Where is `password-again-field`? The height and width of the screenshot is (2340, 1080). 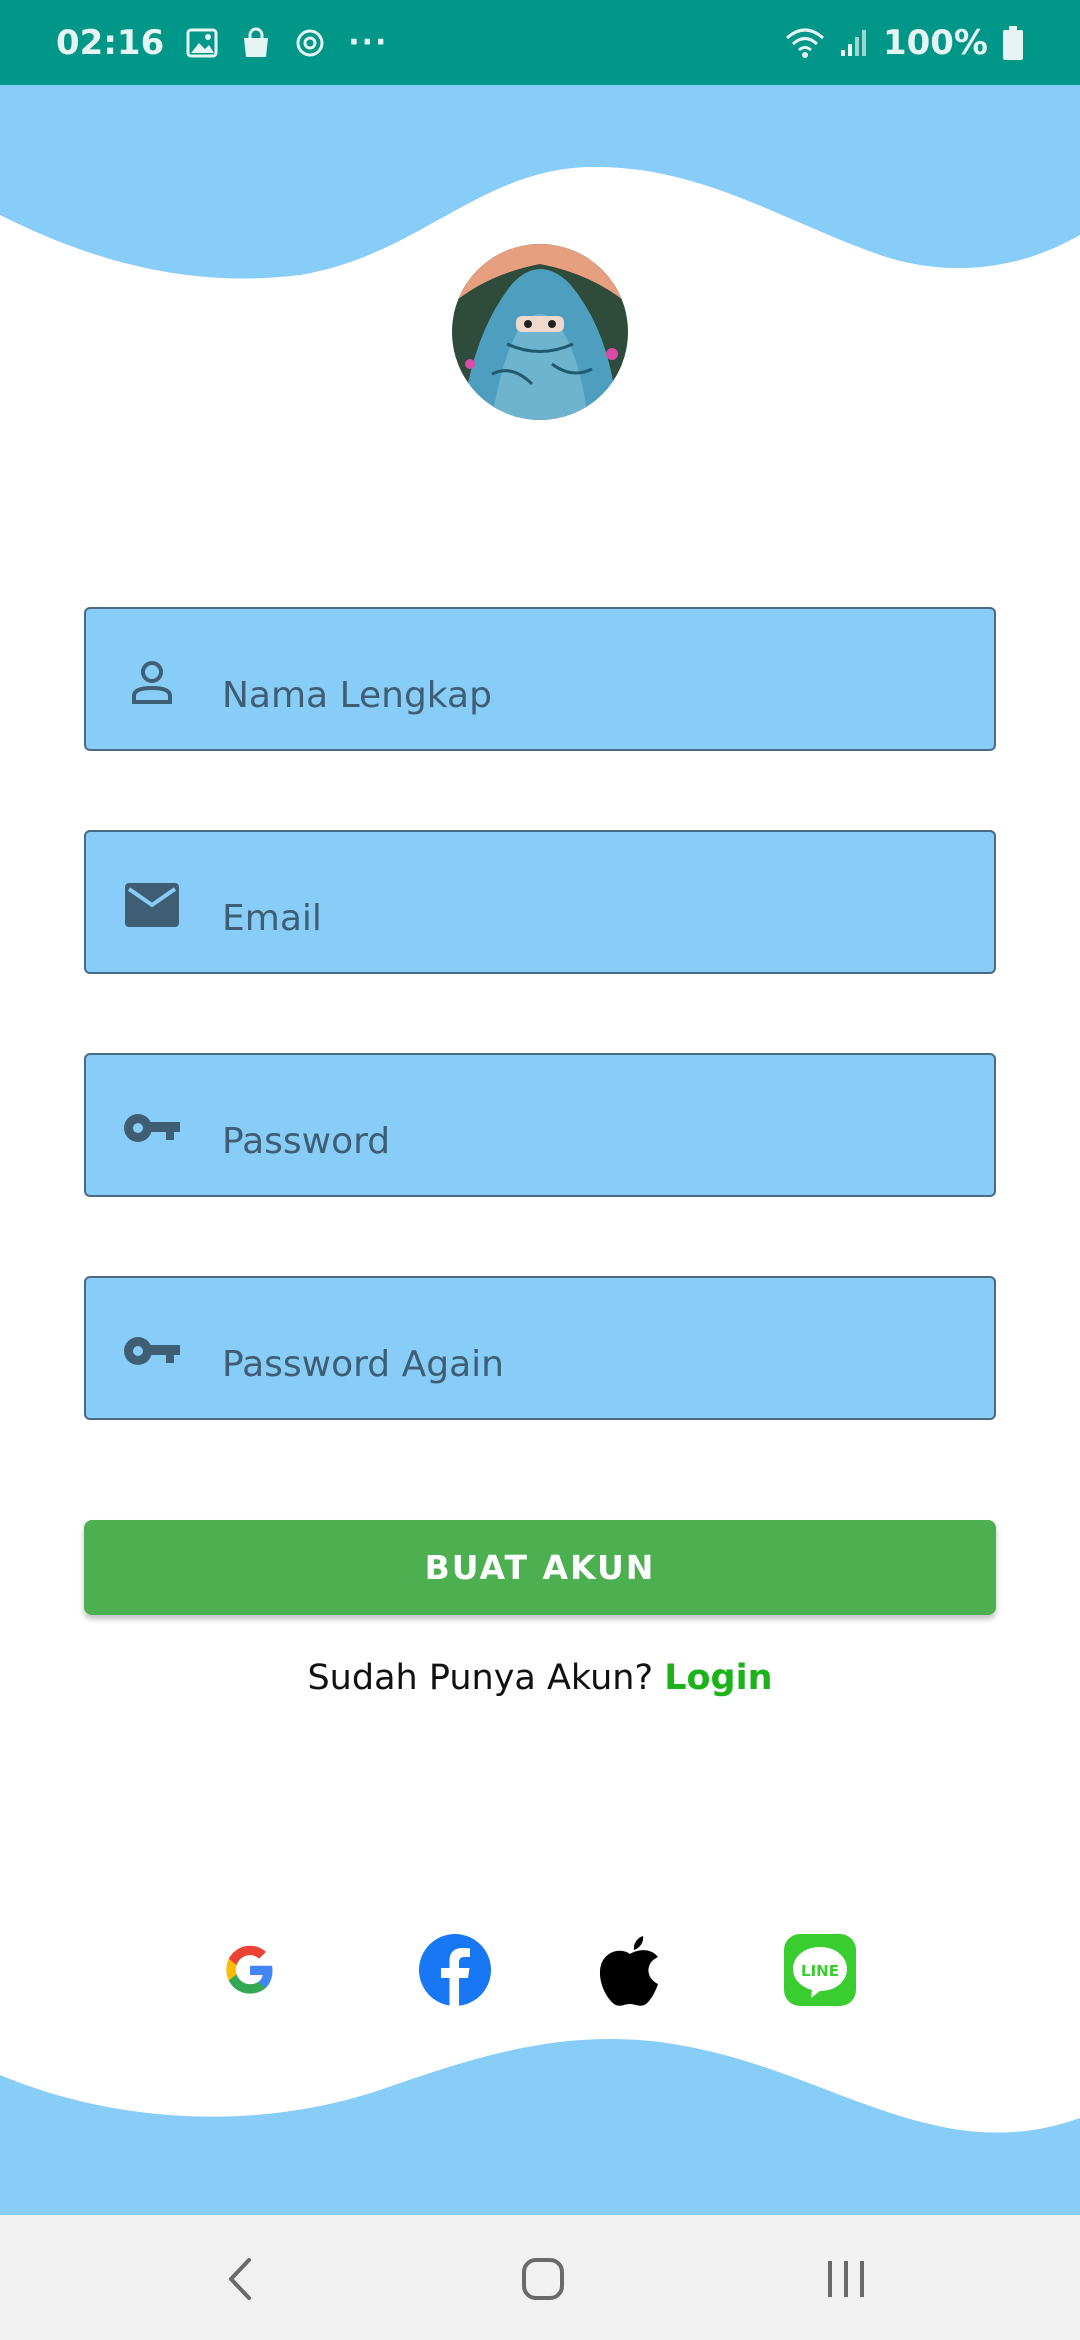 password-again-field is located at coordinates (540, 1348).